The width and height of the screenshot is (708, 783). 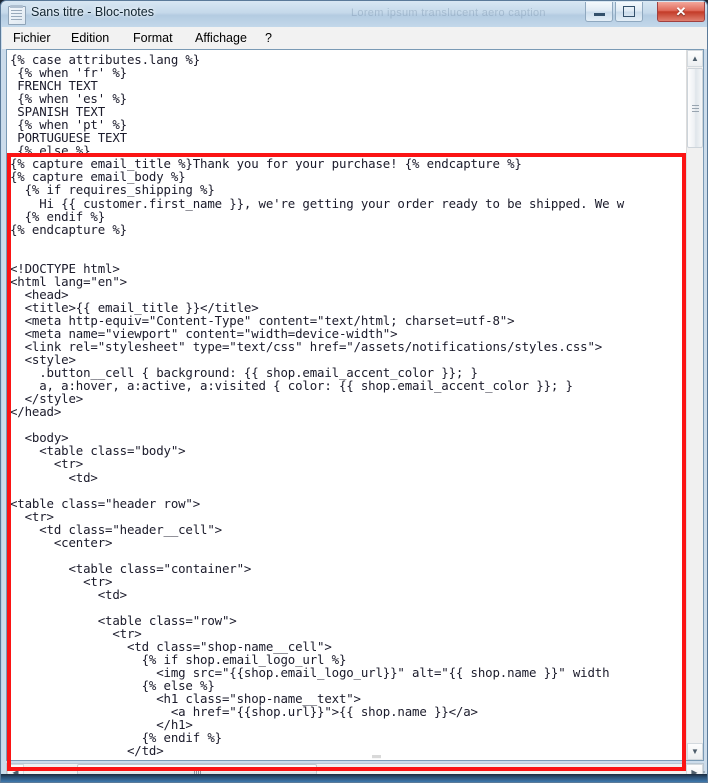 I want to click on window-title: Sans titre - Bloc-notes, so click(x=92, y=12).